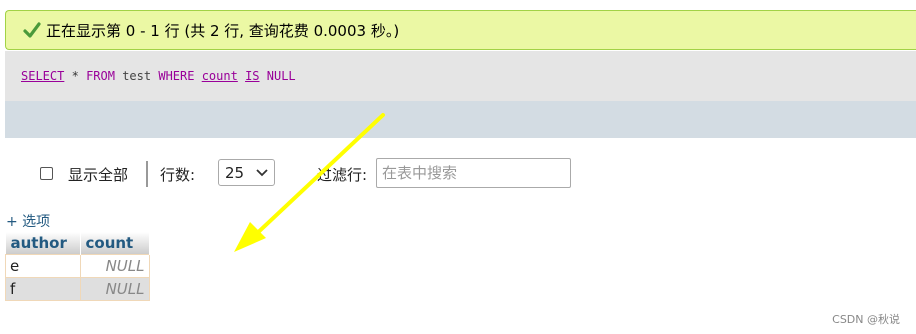  Describe the element at coordinates (223, 30) in the screenshot. I see `status-text: 正在显示第 0 - 1 行 (共 2 行, 查询花费 0.0003 秒。)` at that location.